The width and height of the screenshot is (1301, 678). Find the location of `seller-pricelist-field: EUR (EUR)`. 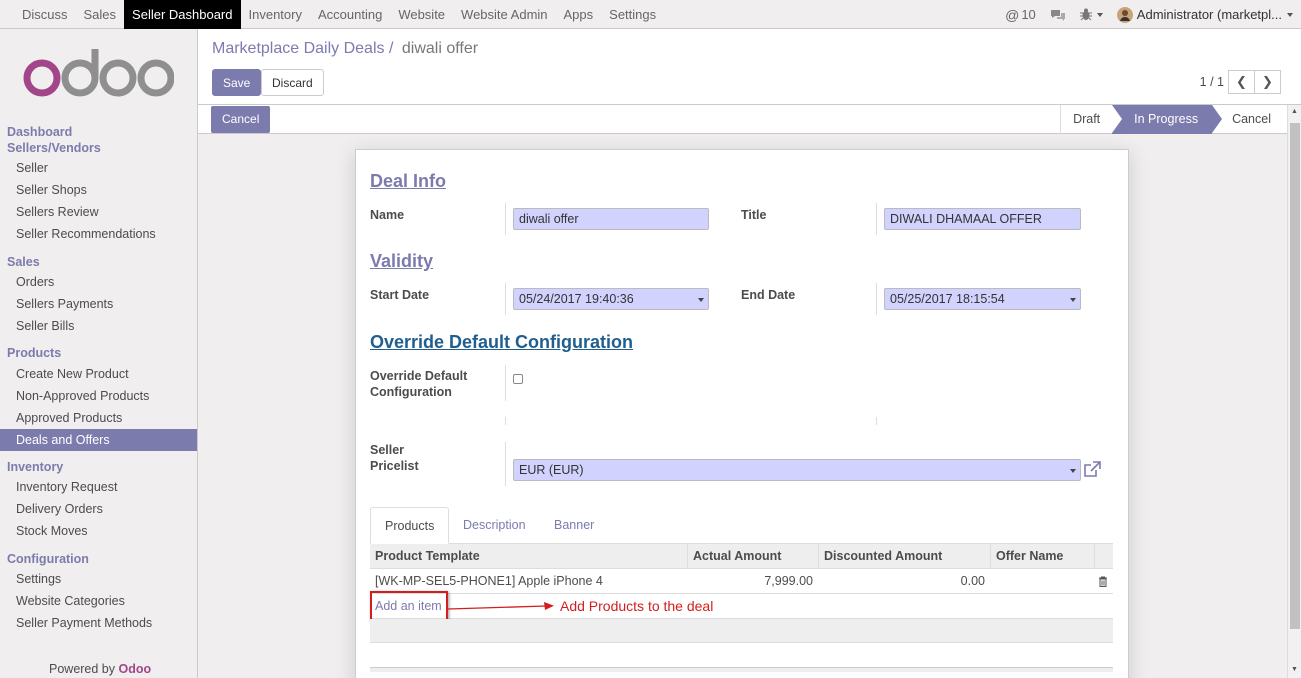

seller-pricelist-field: EUR (EUR) is located at coordinates (797, 470).